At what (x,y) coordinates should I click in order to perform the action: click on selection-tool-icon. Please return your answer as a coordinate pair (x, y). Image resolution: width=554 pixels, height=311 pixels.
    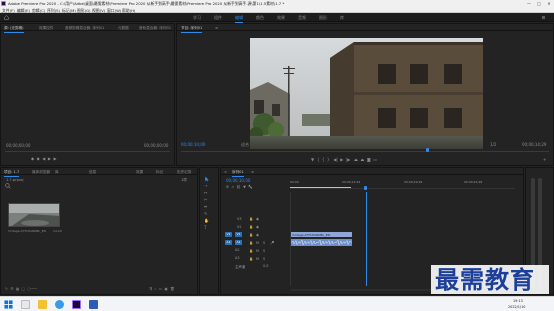
    Looking at the image, I should click on (207, 179).